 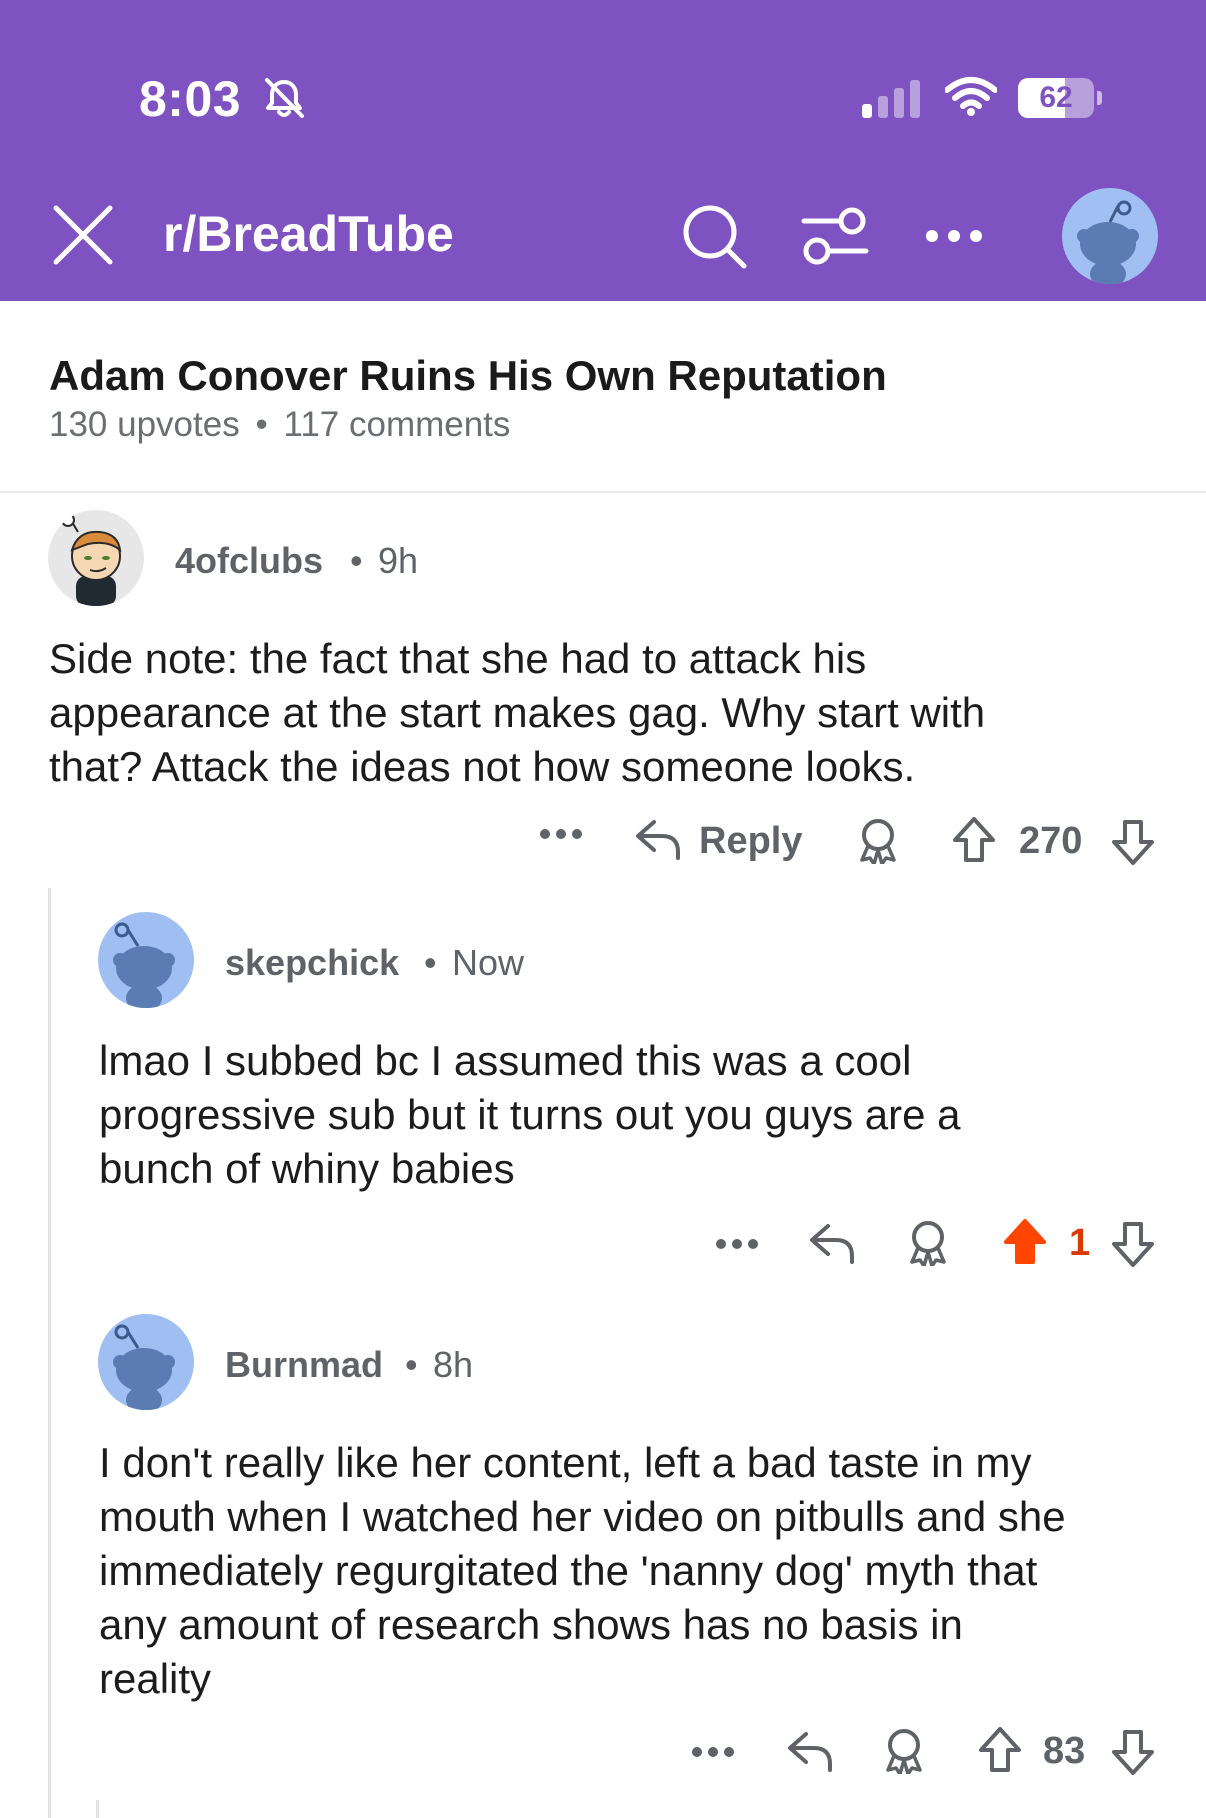 What do you see at coordinates (190, 99) in the screenshot?
I see `status-time: 8:03` at bounding box center [190, 99].